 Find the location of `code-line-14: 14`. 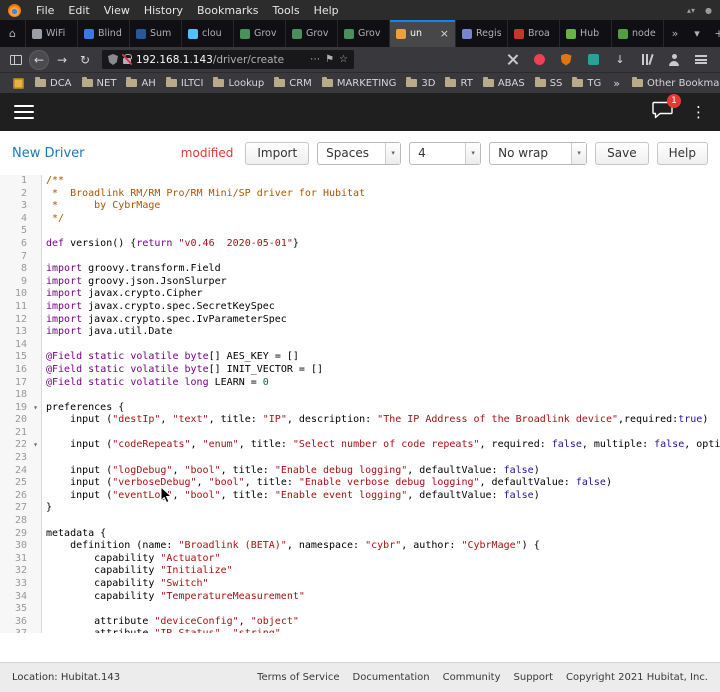

code-line-14: 14 is located at coordinates (360, 345).